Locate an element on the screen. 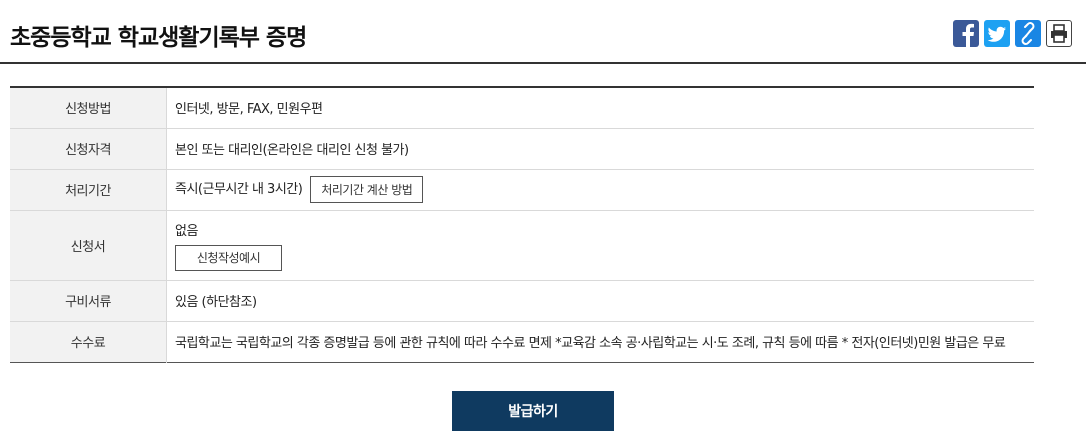 The image size is (1088, 436). row-value: 없음 신청작성예시 is located at coordinates (600, 244).